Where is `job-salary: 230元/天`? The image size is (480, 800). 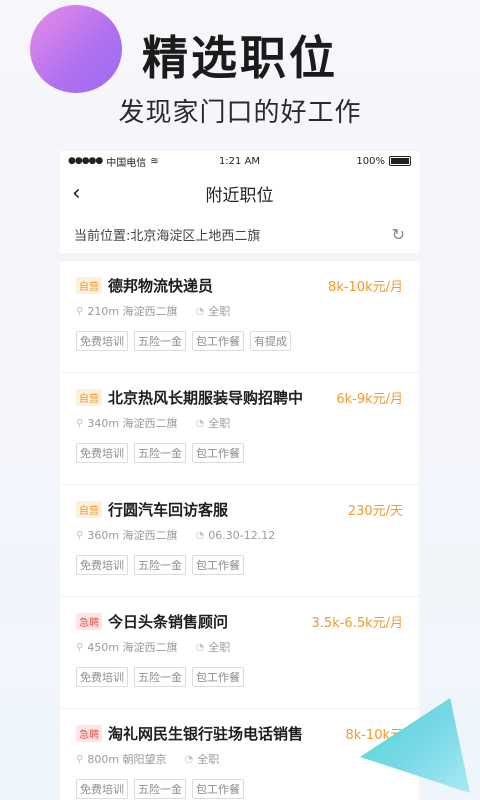 job-salary: 230元/天 is located at coordinates (375, 511).